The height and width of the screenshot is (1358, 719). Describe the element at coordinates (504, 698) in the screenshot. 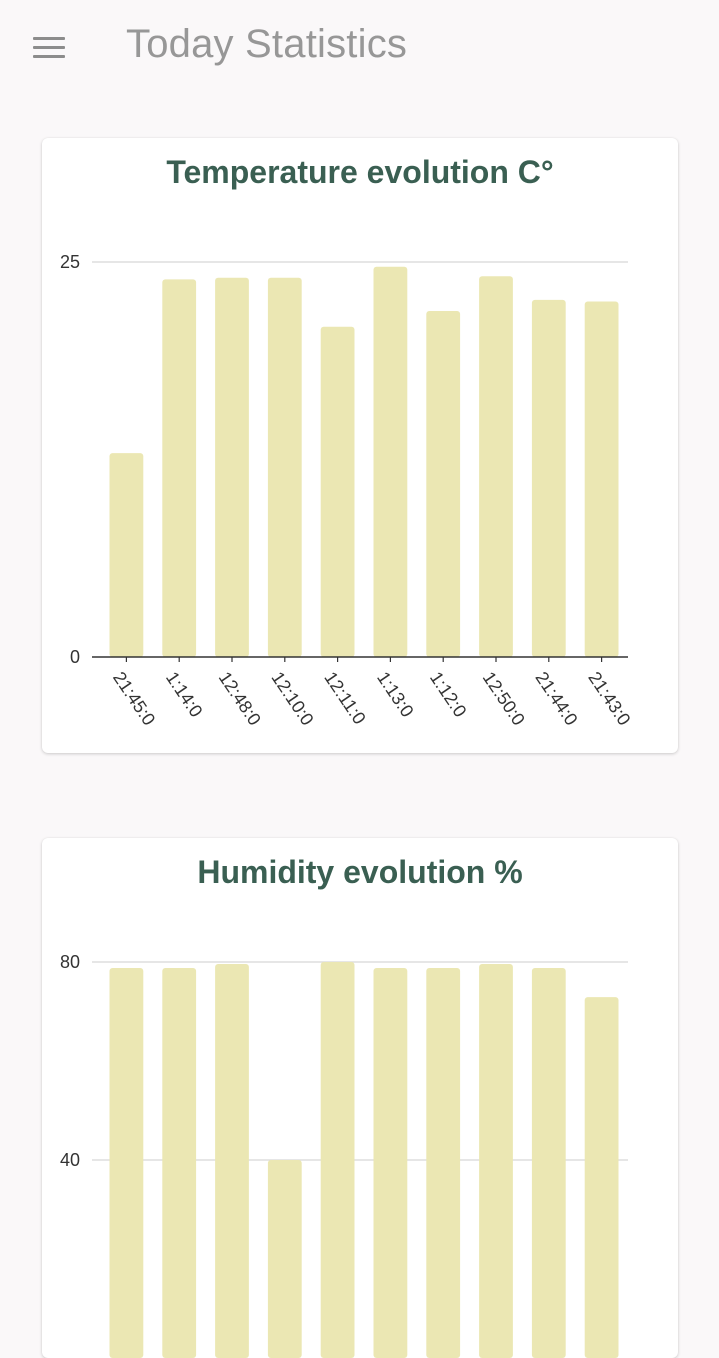

I see `x-tick-label: 12:50:0` at that location.